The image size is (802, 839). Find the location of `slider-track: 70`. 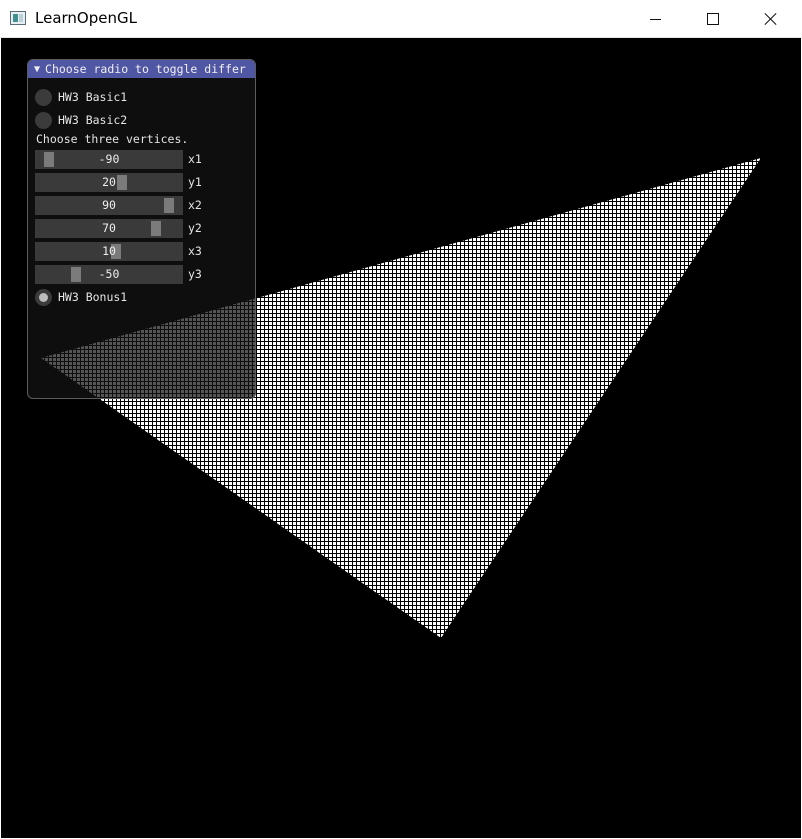

slider-track: 70 is located at coordinates (109, 228).